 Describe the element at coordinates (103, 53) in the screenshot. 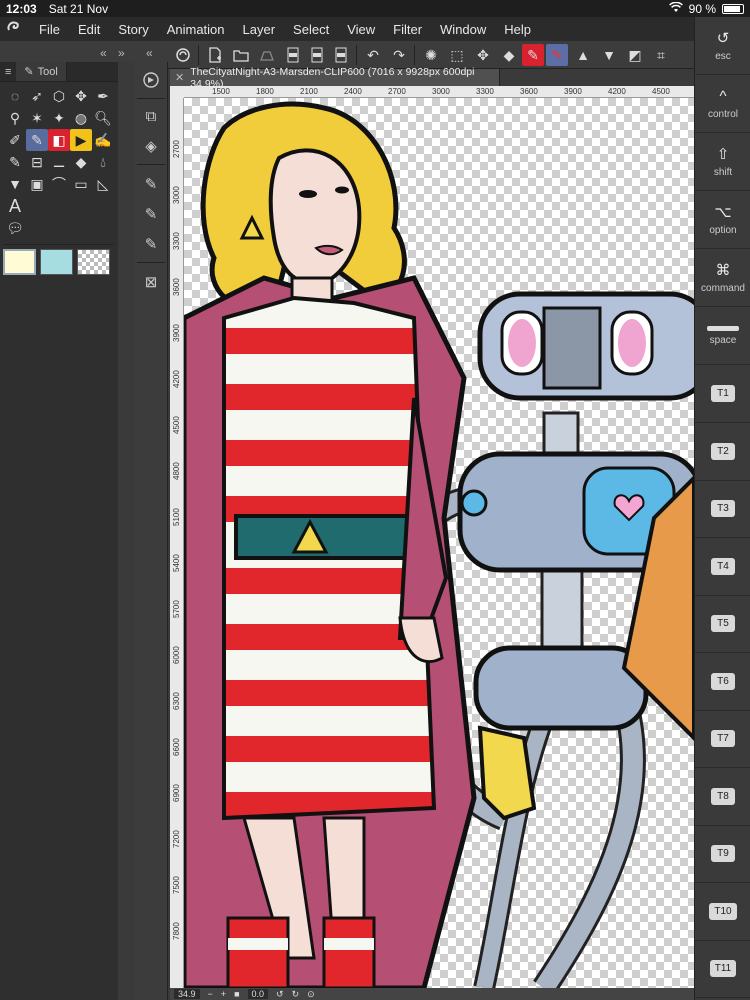

I see `collapse-left-chevron-icon: «` at that location.